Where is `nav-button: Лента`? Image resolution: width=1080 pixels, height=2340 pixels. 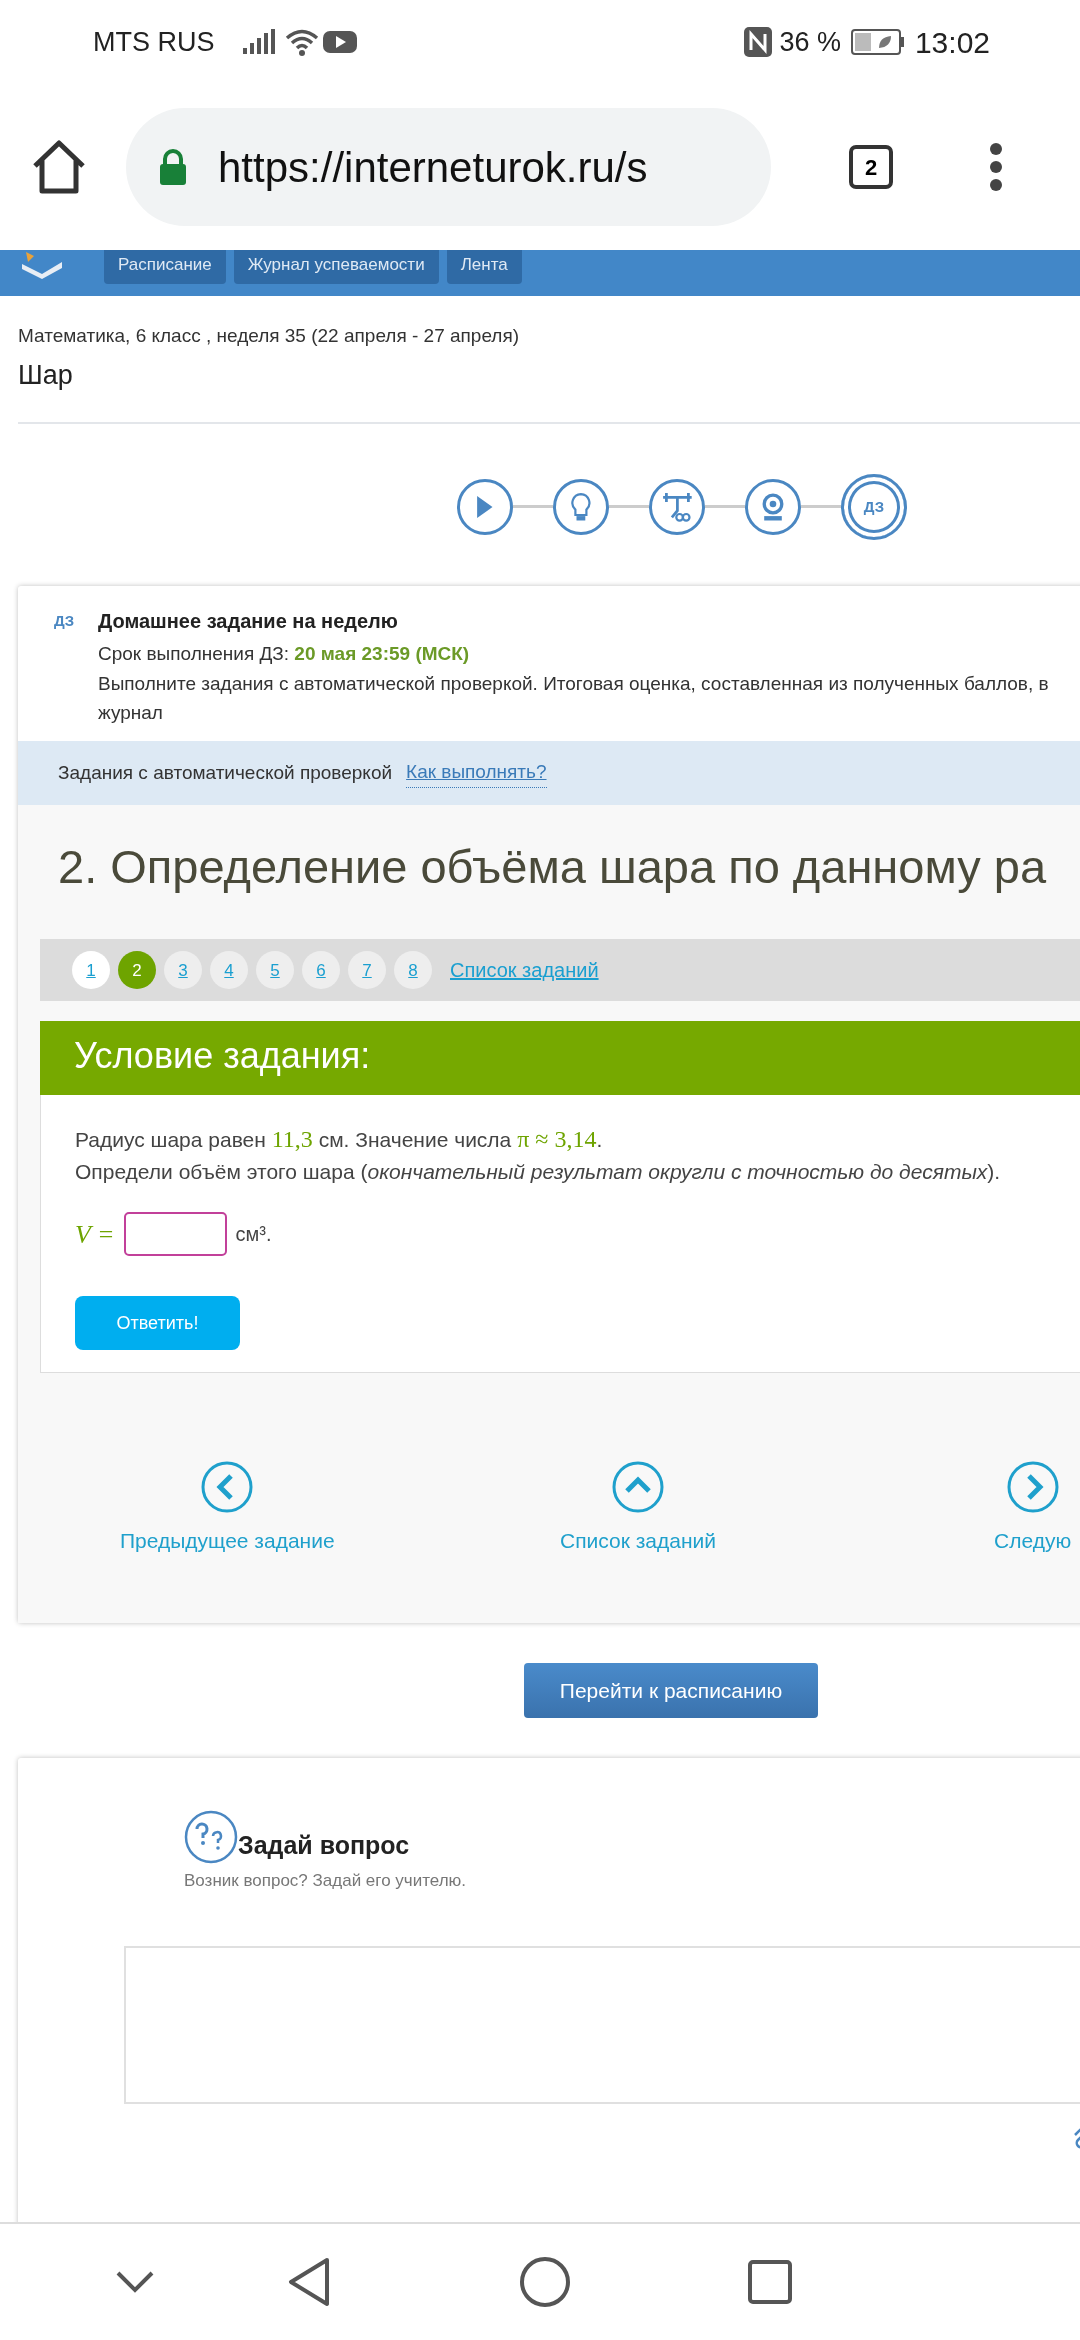 nav-button: Лента is located at coordinates (484, 267).